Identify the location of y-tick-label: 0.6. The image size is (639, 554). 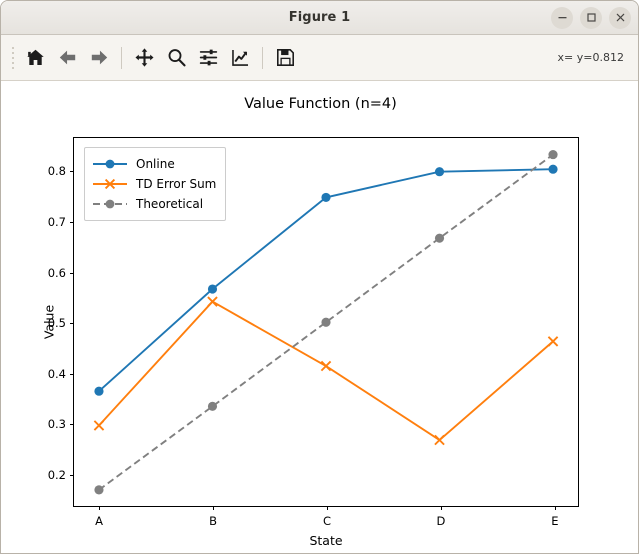
(56, 272).